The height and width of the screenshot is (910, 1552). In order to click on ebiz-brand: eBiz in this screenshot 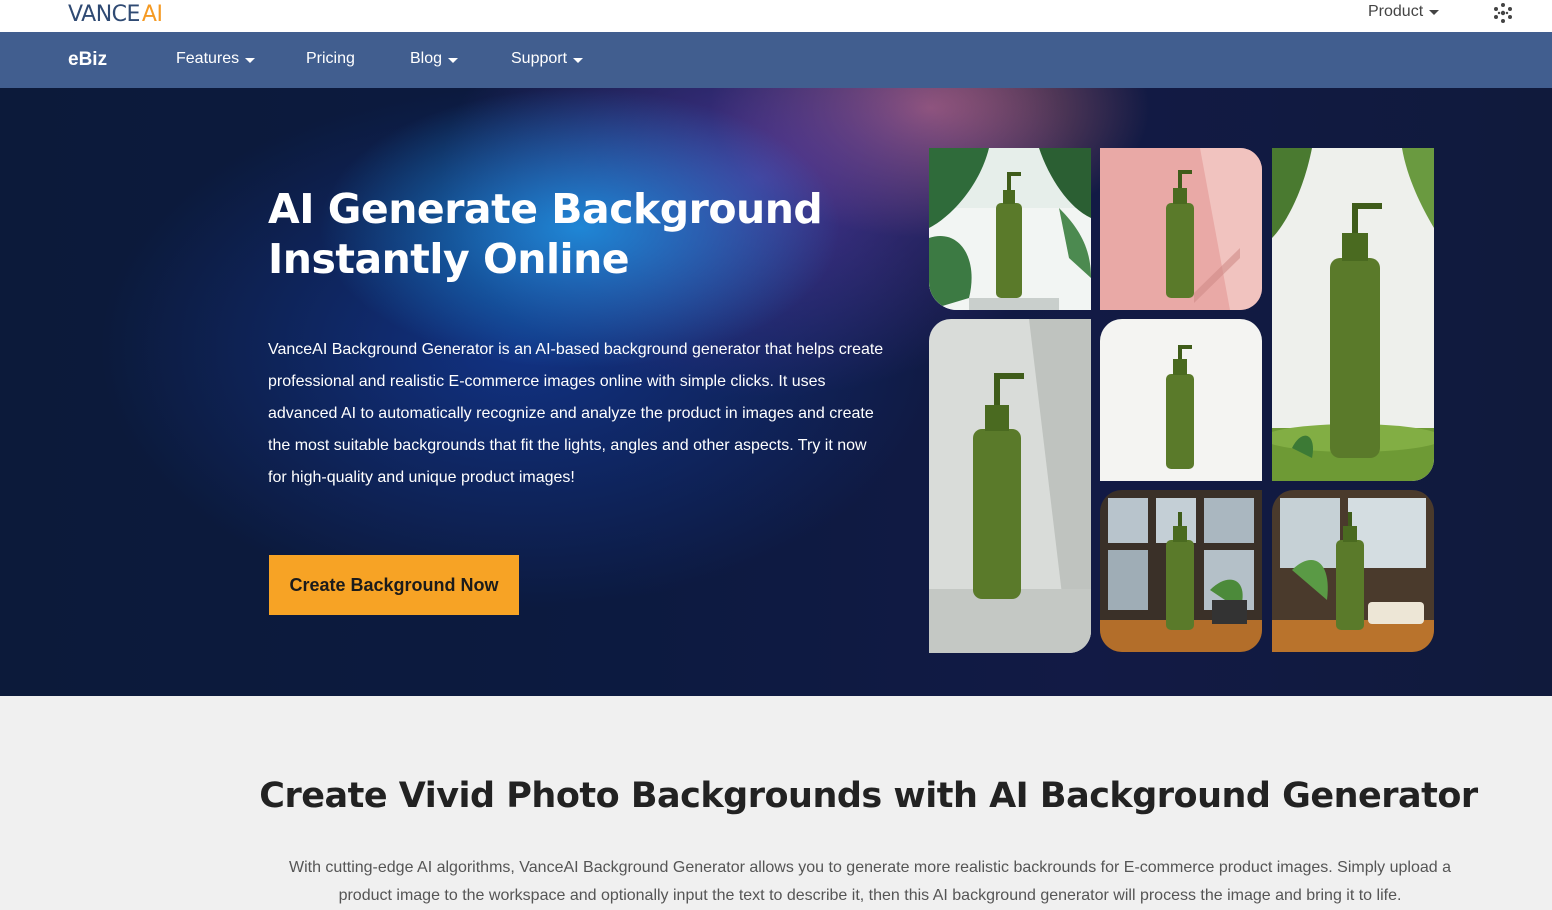, I will do `click(87, 60)`.